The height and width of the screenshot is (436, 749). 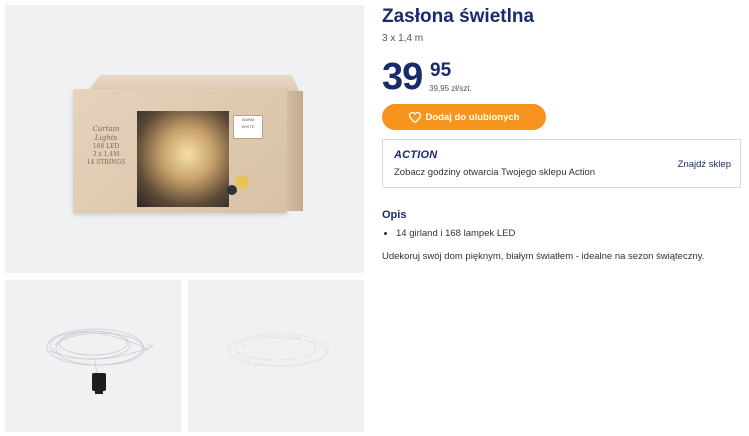 What do you see at coordinates (472, 117) in the screenshot?
I see `add-to-favorites-label: Dodaj do ulubionych` at bounding box center [472, 117].